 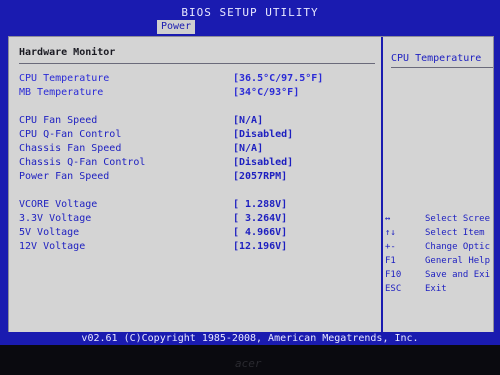 I want to click on key-hint-exit: ESC Exit, so click(x=439, y=289).